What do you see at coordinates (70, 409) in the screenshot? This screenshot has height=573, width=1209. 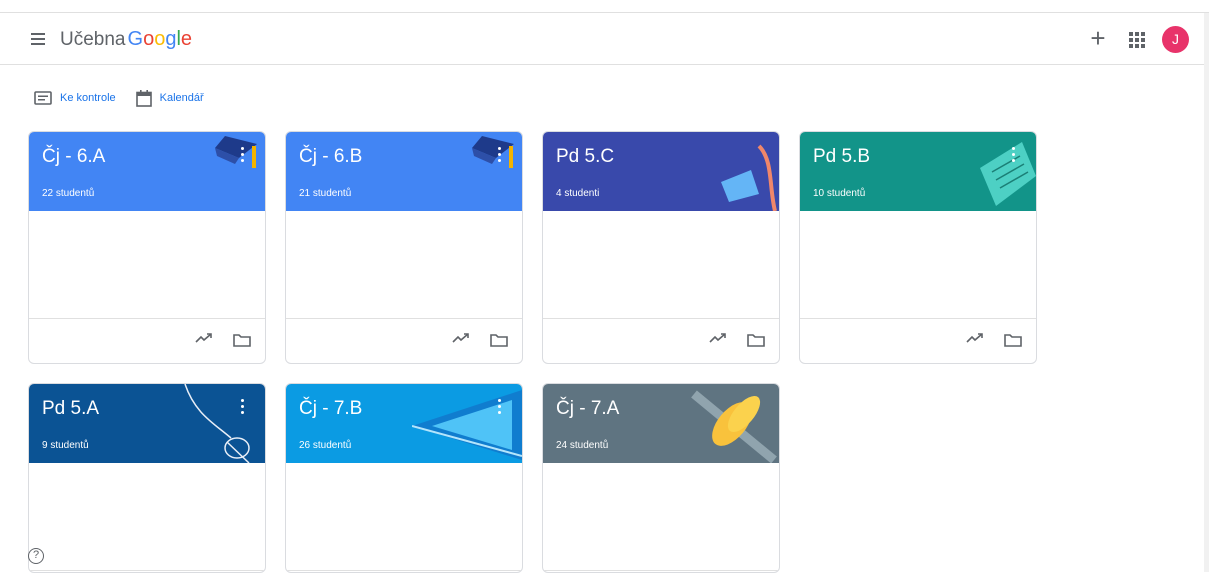 I see `class-title: Pd 5.A` at bounding box center [70, 409].